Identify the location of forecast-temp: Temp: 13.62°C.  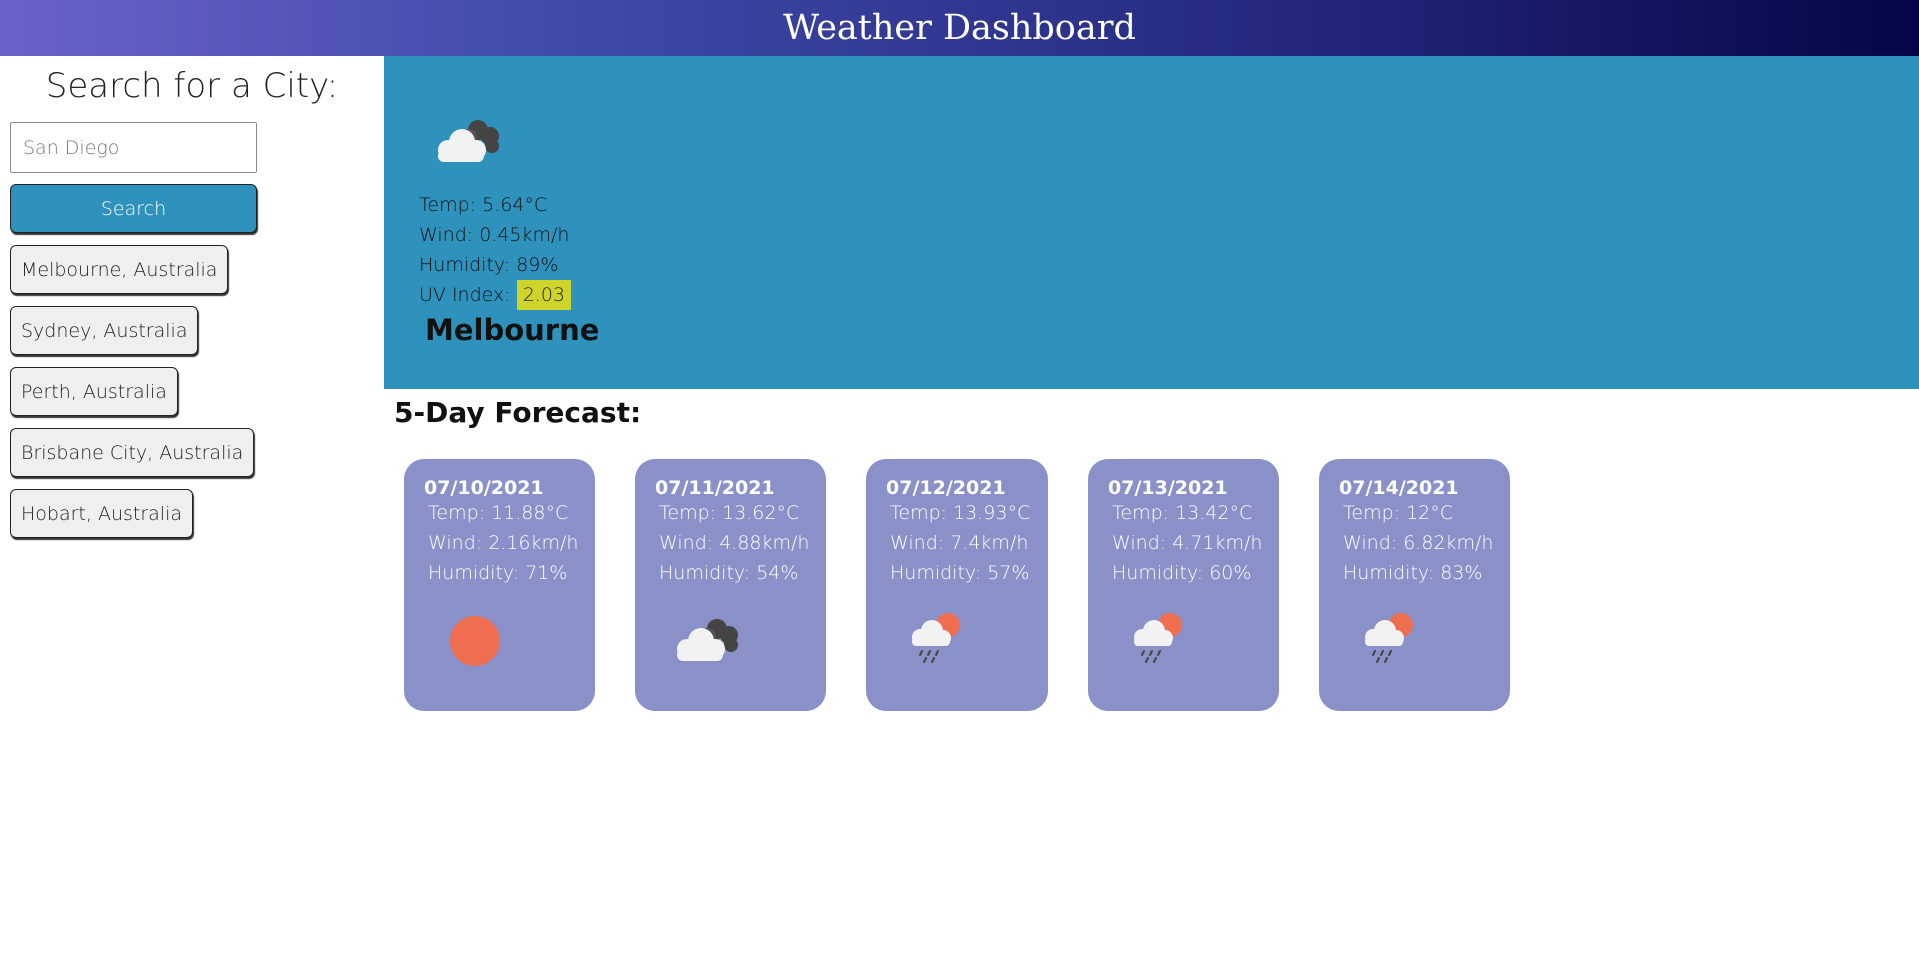
(729, 513).